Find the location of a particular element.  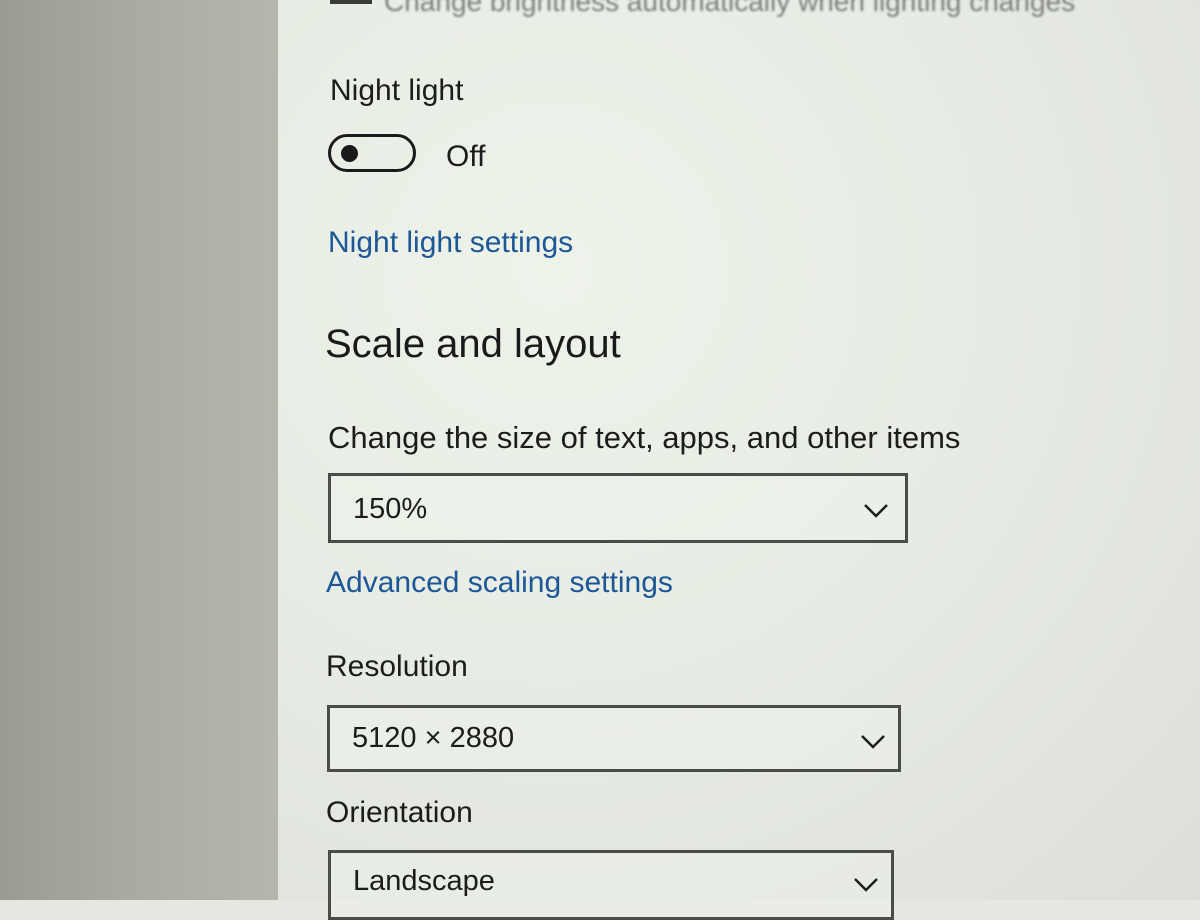

toggle-knob-icon is located at coordinates (349, 153).